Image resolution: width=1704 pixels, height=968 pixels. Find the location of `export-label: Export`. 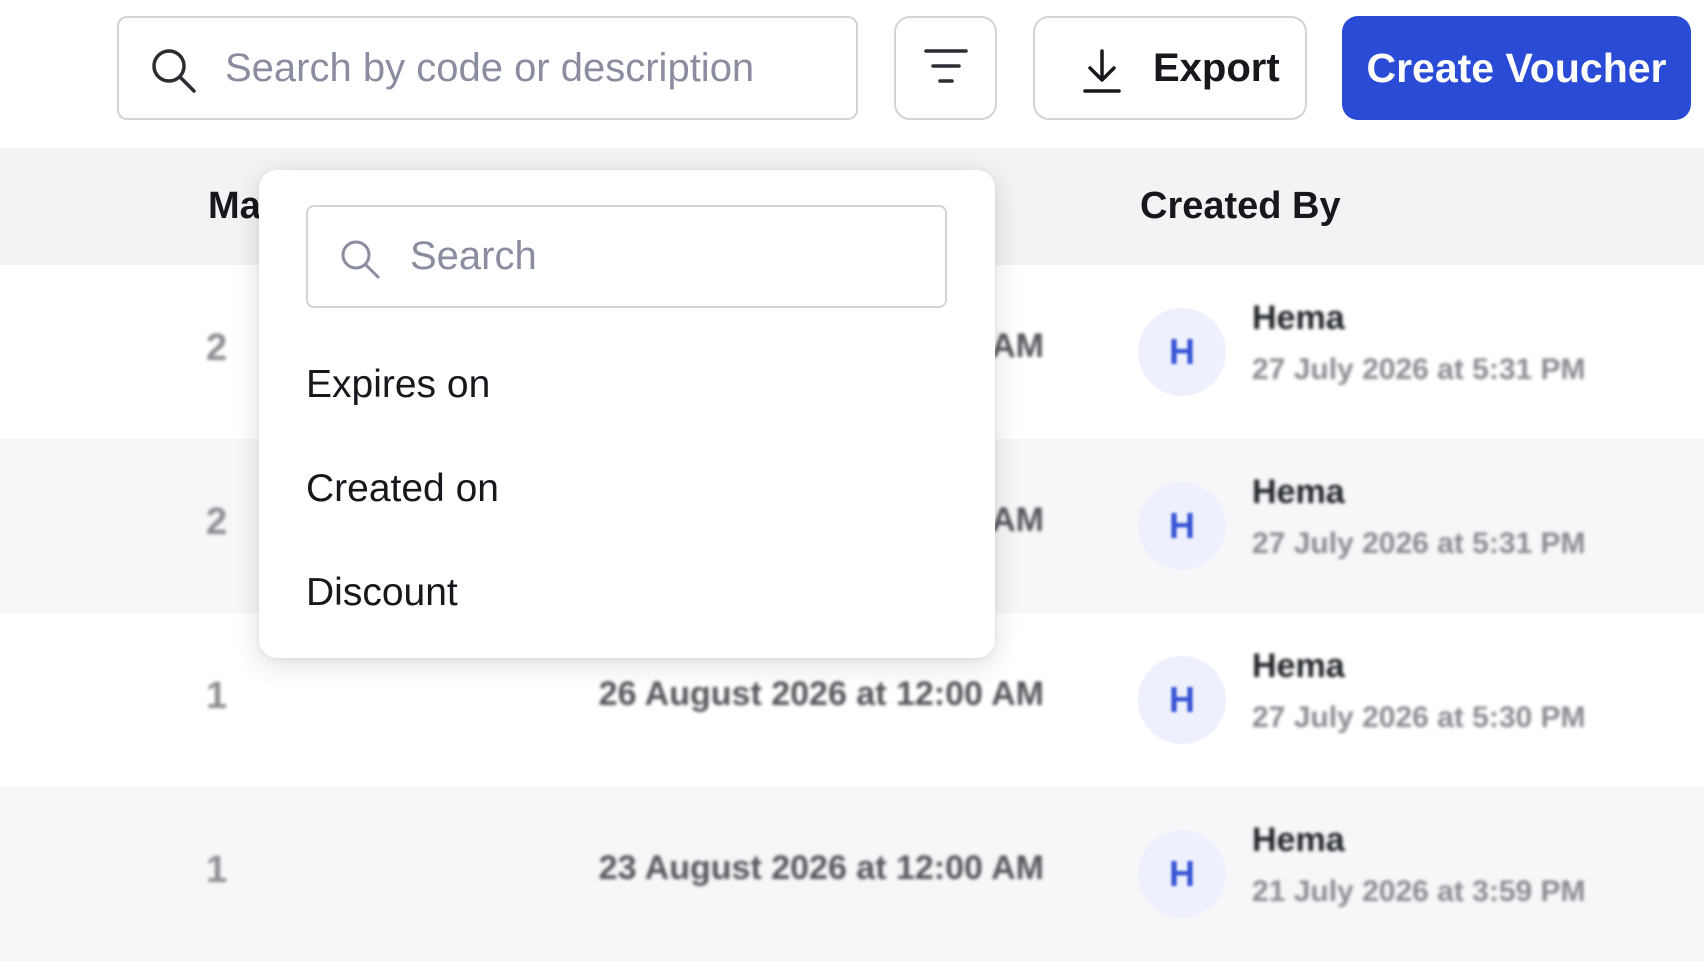

export-label: Export is located at coordinates (1216, 68).